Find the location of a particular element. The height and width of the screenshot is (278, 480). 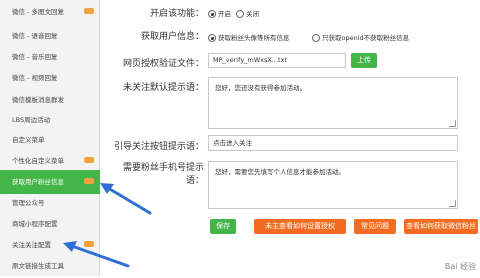

arrow-to-fans-info-icon is located at coordinates (126, 199).